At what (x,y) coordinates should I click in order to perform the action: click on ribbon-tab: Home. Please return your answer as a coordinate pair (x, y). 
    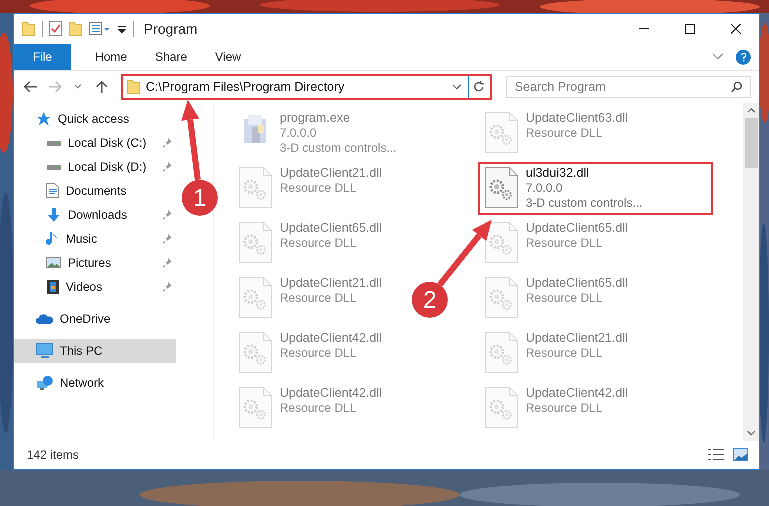
    Looking at the image, I should click on (111, 57).